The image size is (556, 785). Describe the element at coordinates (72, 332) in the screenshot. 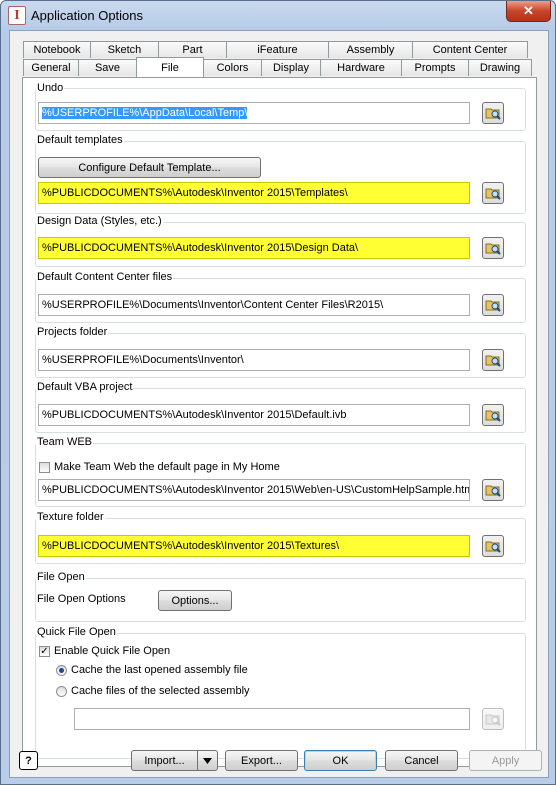

I see `projects-label: Projects folder` at that location.